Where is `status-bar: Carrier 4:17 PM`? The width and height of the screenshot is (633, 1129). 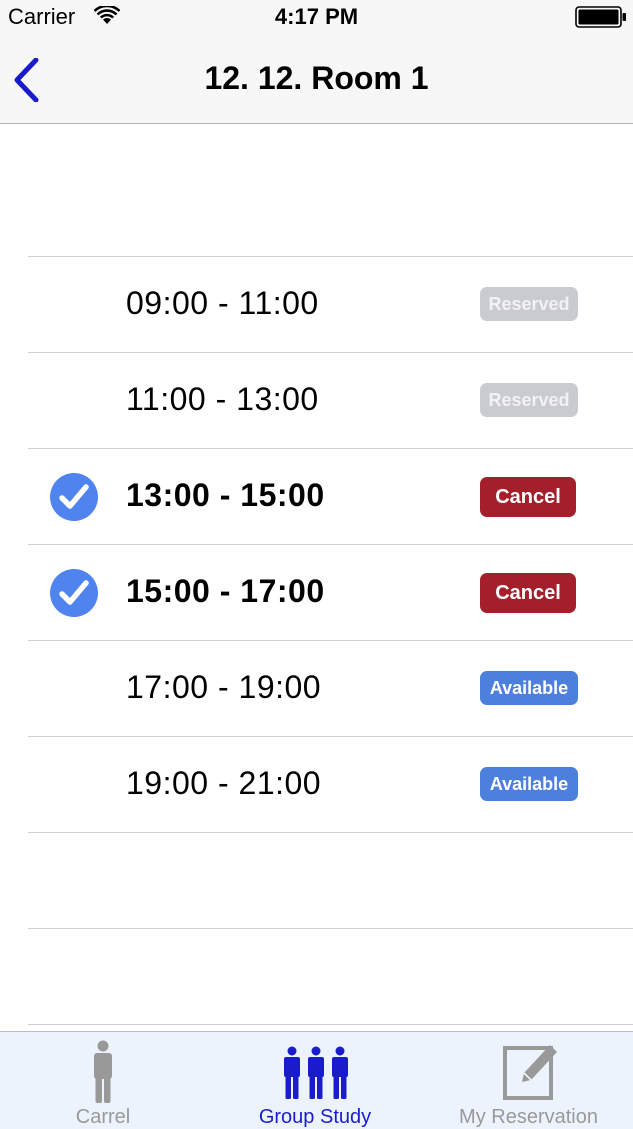 status-bar: Carrier 4:17 PM is located at coordinates (316, 18).